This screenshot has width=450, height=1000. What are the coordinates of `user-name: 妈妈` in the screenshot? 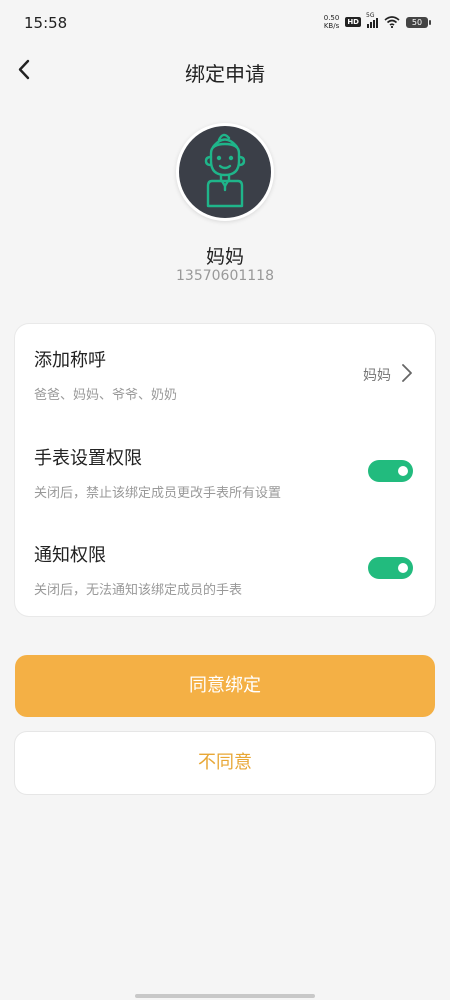 It's located at (224, 257).